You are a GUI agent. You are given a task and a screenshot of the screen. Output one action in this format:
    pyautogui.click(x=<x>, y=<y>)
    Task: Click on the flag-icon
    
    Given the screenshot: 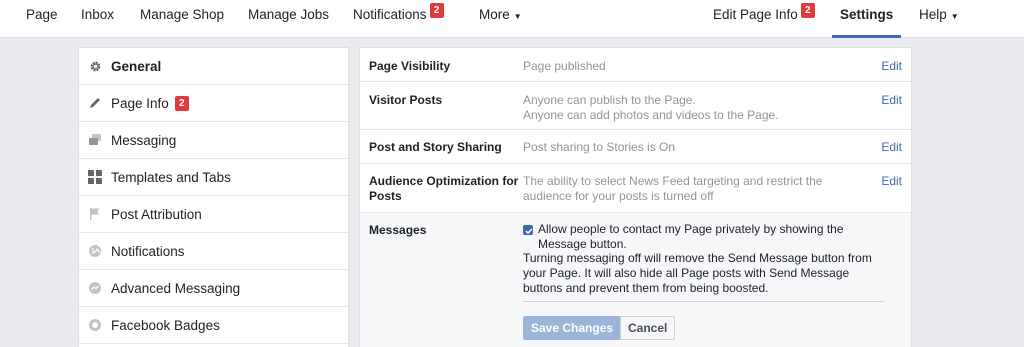 What is the action you would take?
    pyautogui.click(x=95, y=214)
    